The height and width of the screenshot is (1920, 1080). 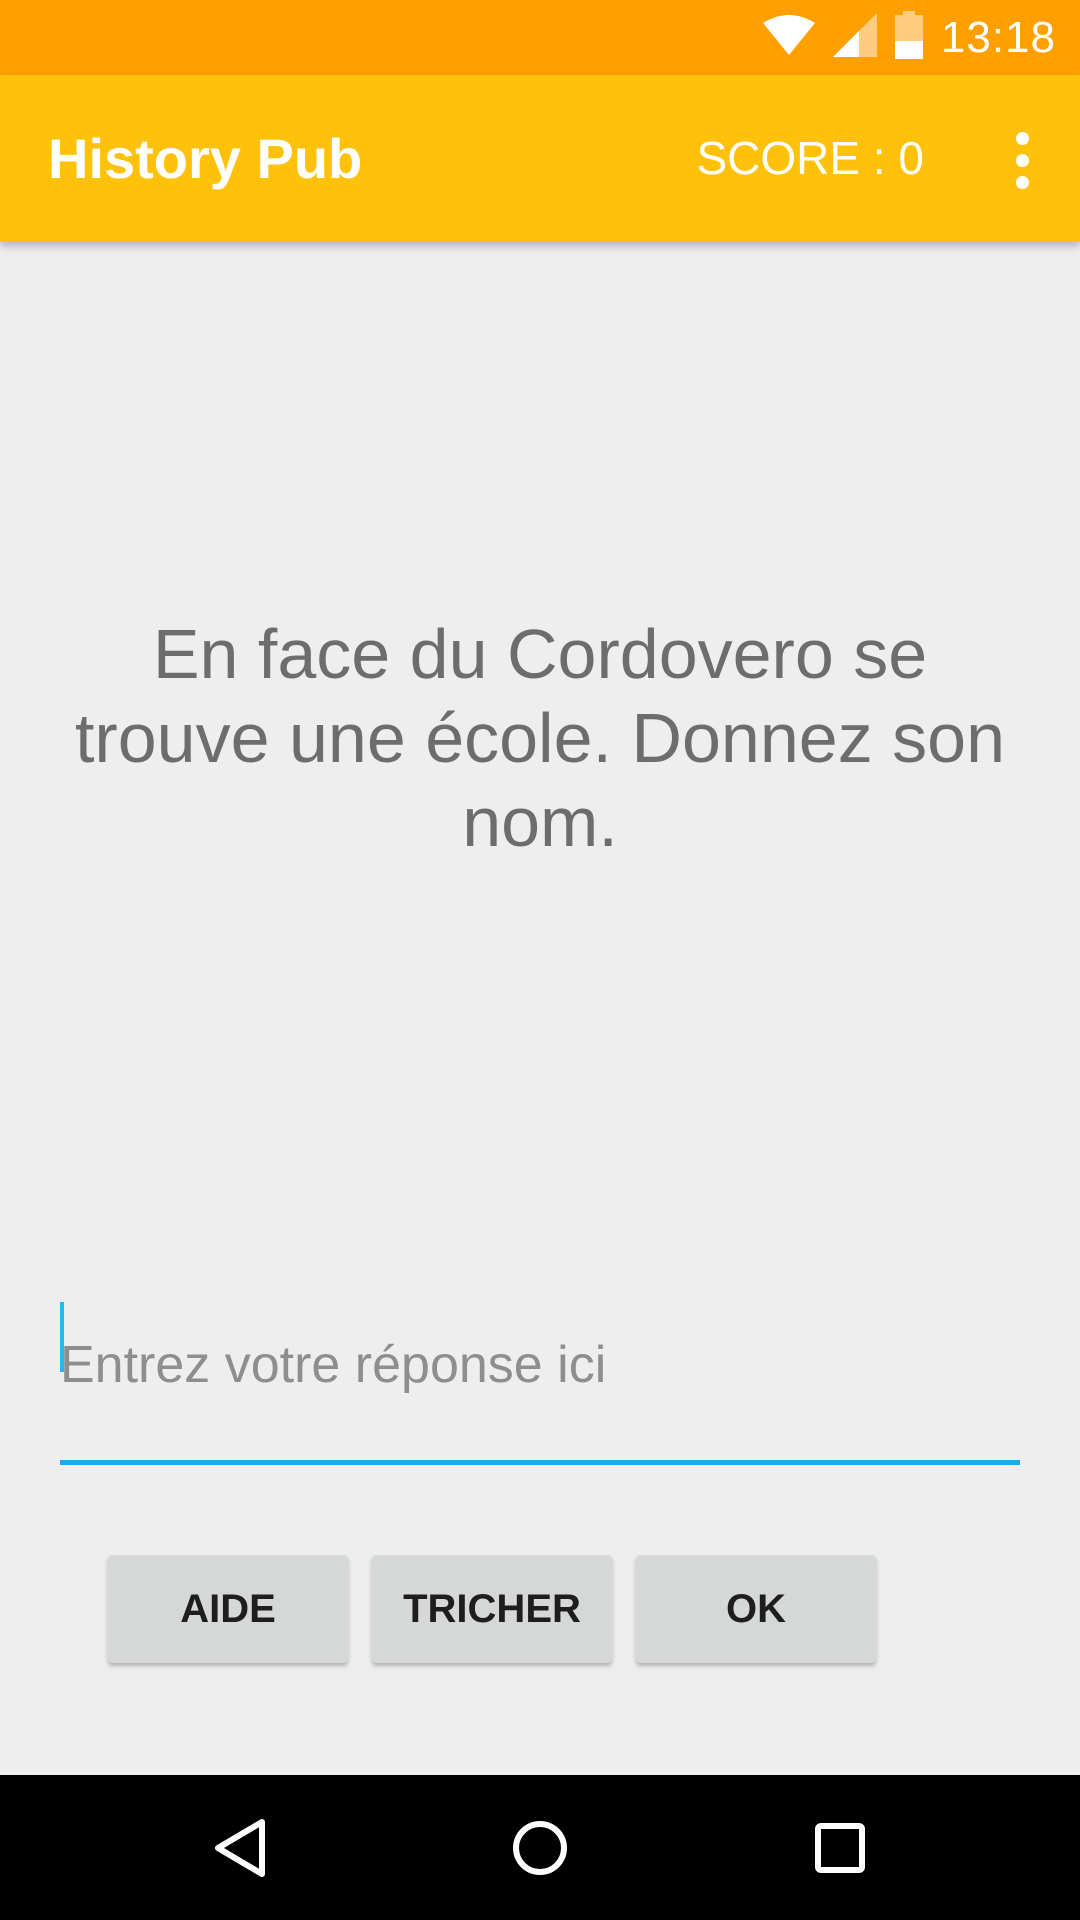 I want to click on more-vert-icon, so click(x=1022, y=160).